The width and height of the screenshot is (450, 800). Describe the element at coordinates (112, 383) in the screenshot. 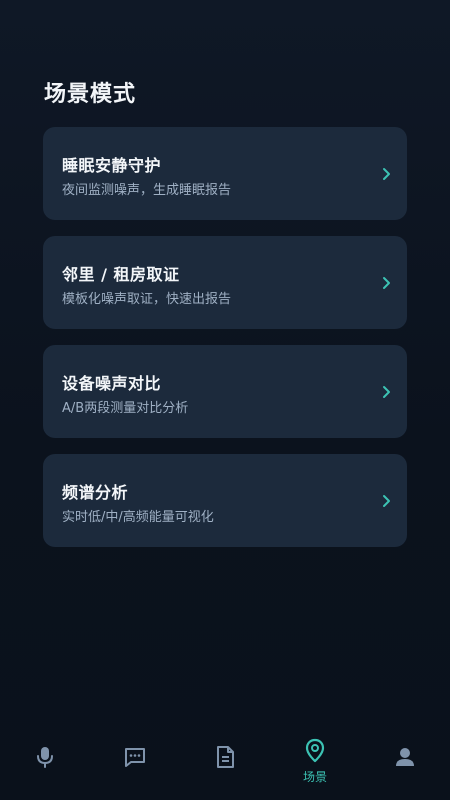

I see `scene-card-title: 设备噪声对比` at that location.